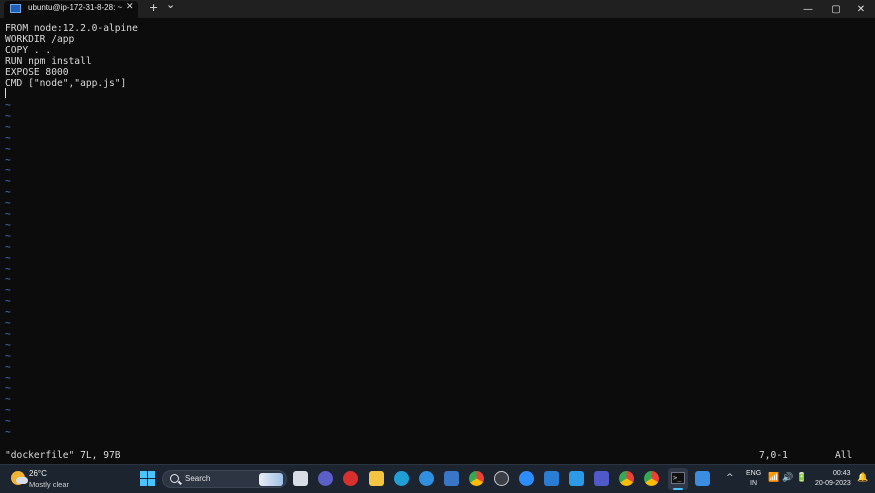 This screenshot has width=875, height=493. Describe the element at coordinates (153, 8) in the screenshot. I see `new-tab-button: +` at that location.